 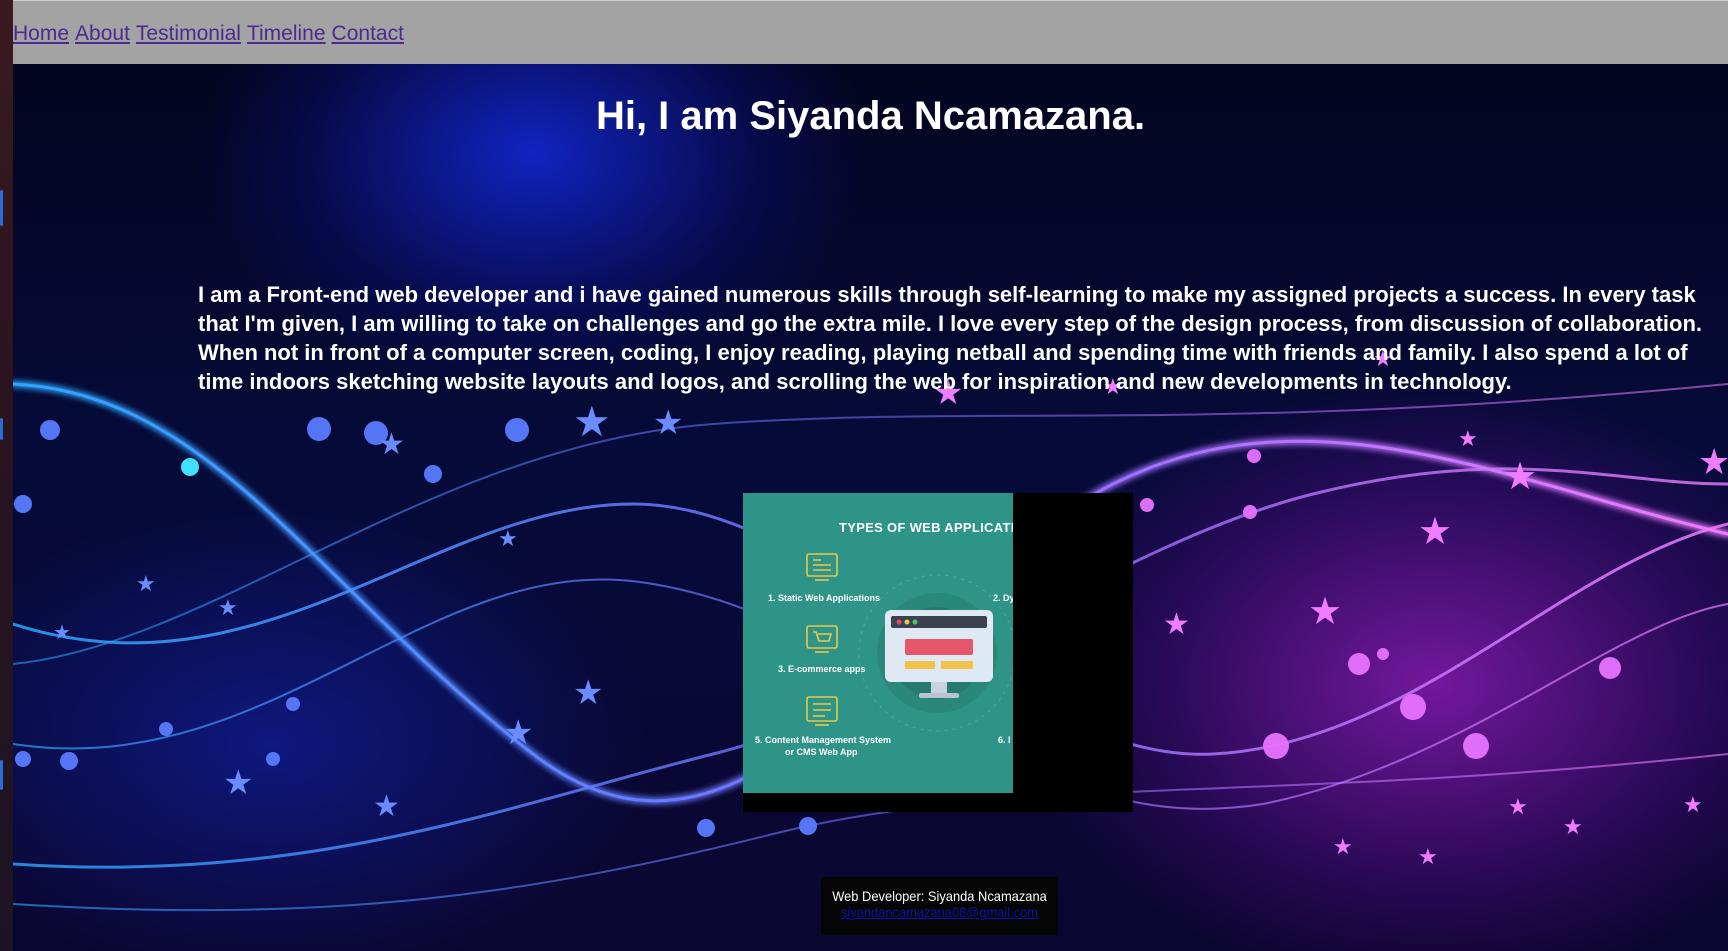 I want to click on window-edge, so click(x=6, y=475).